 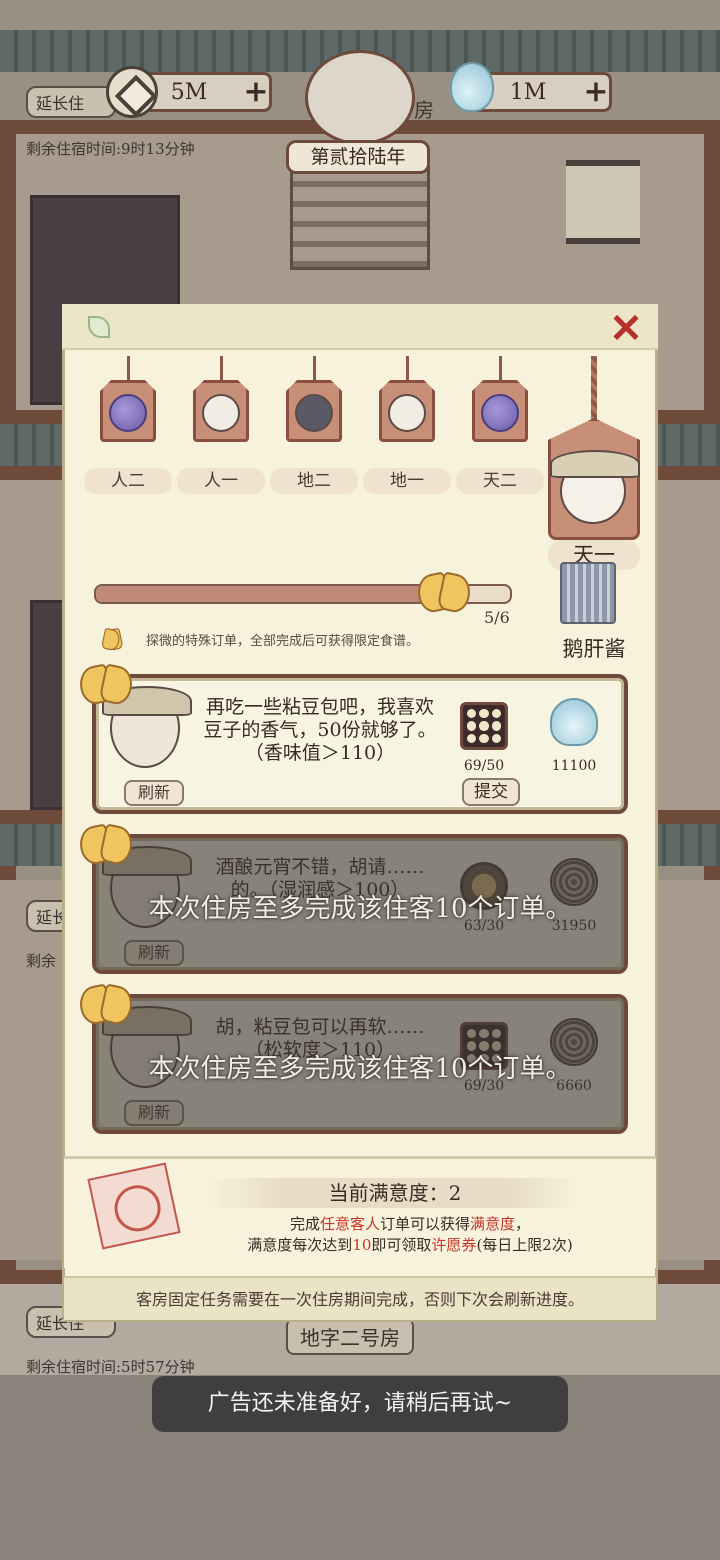 What do you see at coordinates (314, 481) in the screenshot?
I see `tab-label: 地二` at bounding box center [314, 481].